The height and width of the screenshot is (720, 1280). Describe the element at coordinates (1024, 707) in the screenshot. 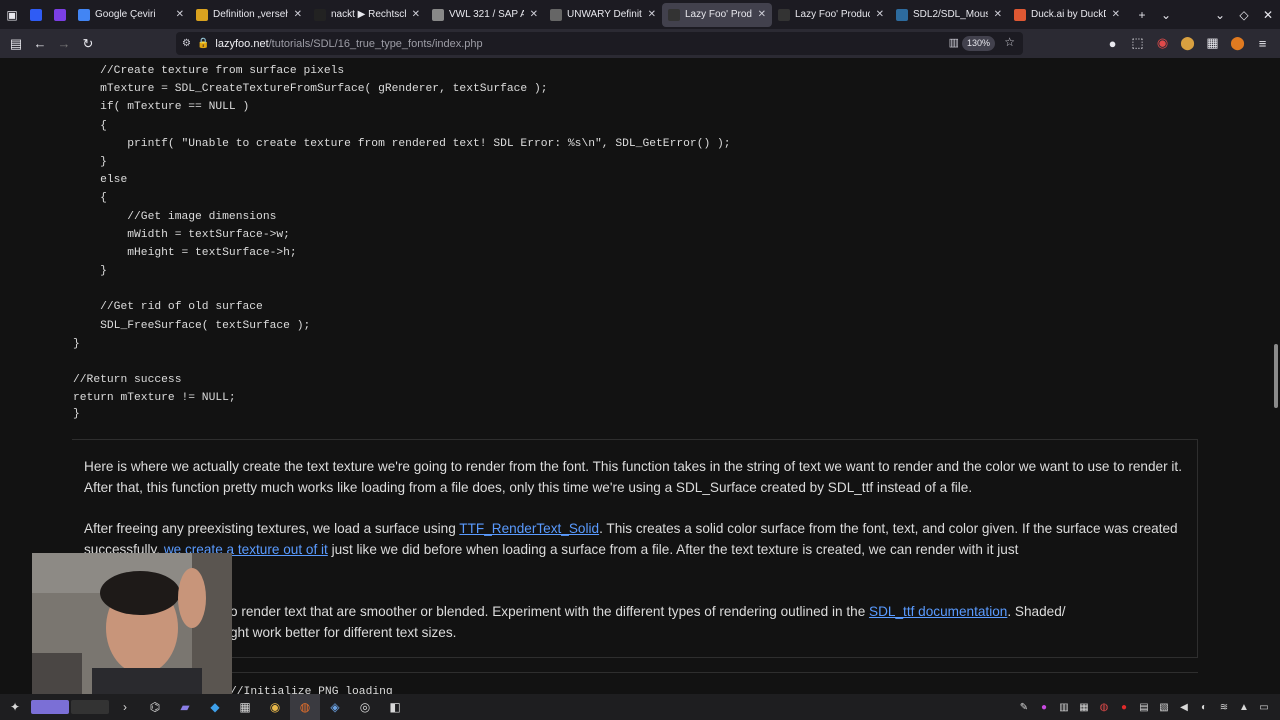

I see `pen-icon: ✎` at that location.